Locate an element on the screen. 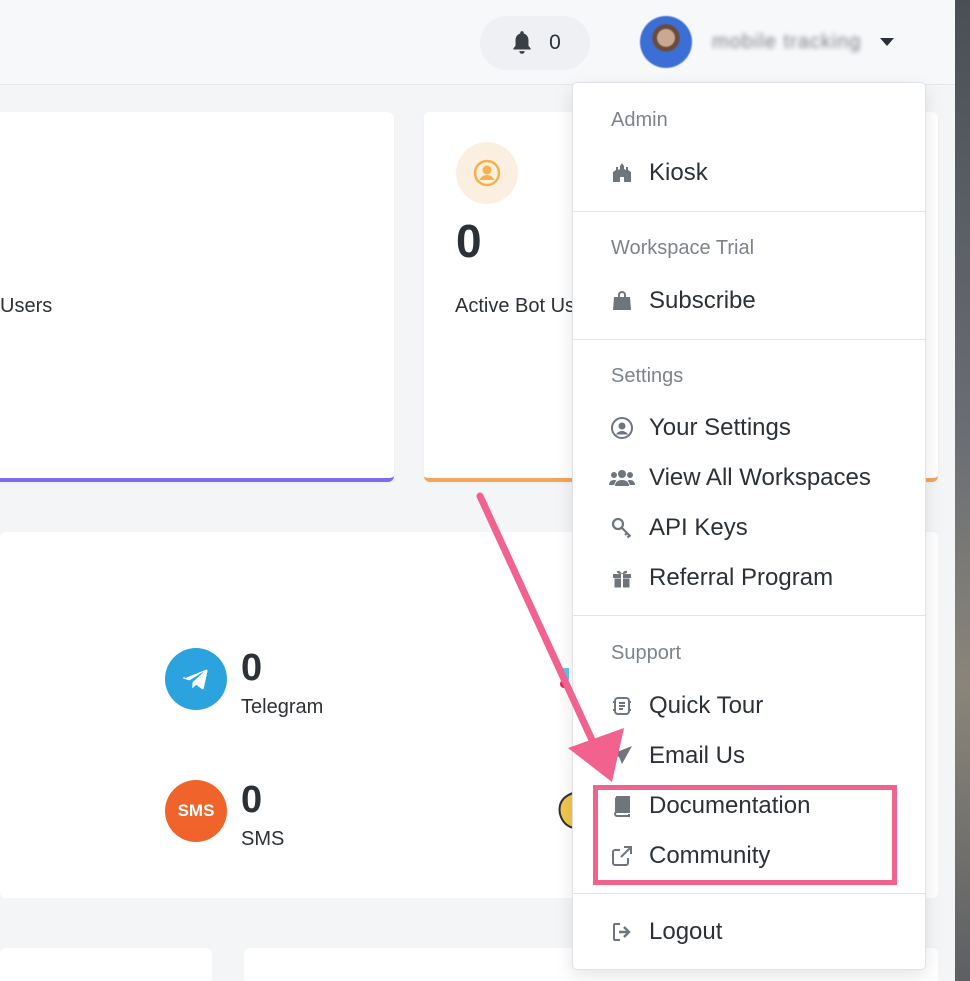  telegram-count: 0 is located at coordinates (252, 668).